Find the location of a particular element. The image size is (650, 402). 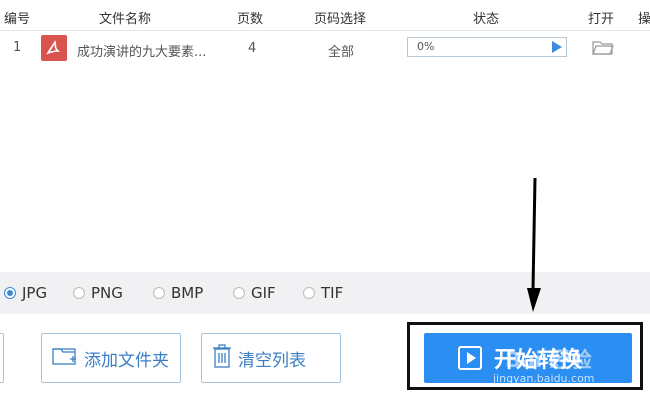

trash-icon is located at coordinates (222, 358).